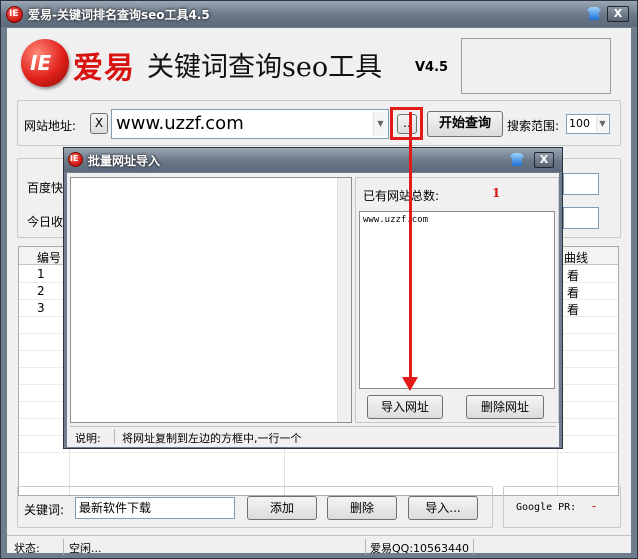 The width and height of the screenshot is (638, 559). What do you see at coordinates (99, 123) in the screenshot?
I see `clear-url-button: X` at bounding box center [99, 123].